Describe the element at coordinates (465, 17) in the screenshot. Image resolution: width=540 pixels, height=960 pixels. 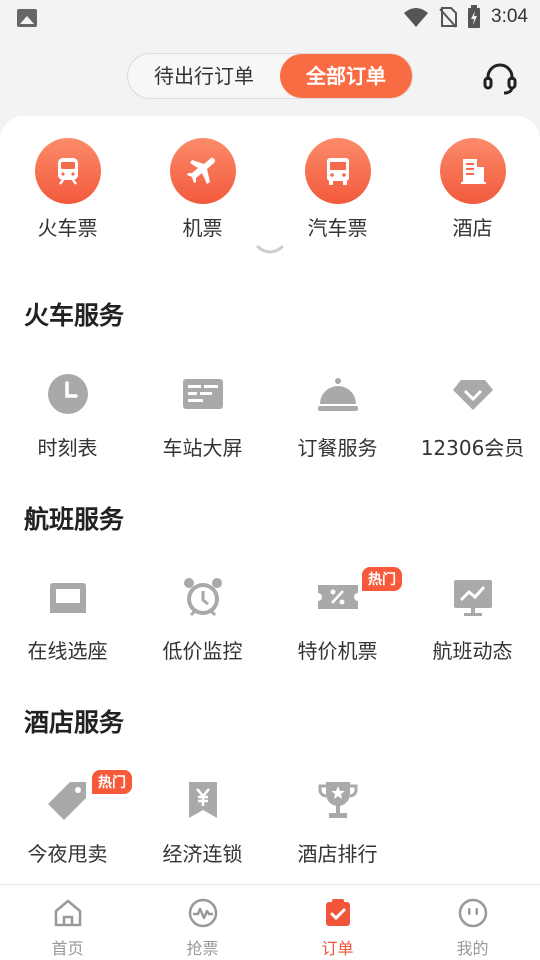
I see `status-icons: 3:04` at that location.